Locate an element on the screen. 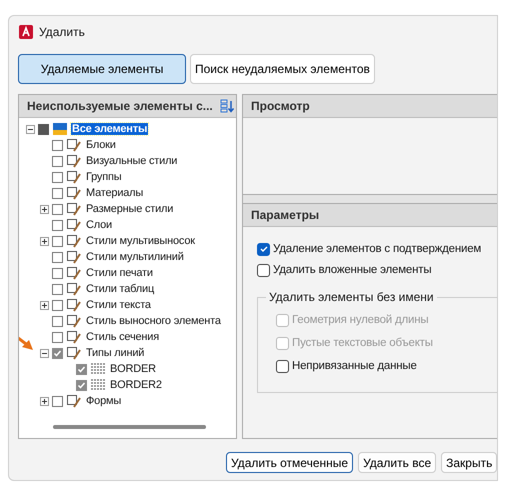 This screenshot has height=502, width=505. tree-item: Все элементы is located at coordinates (109, 129).